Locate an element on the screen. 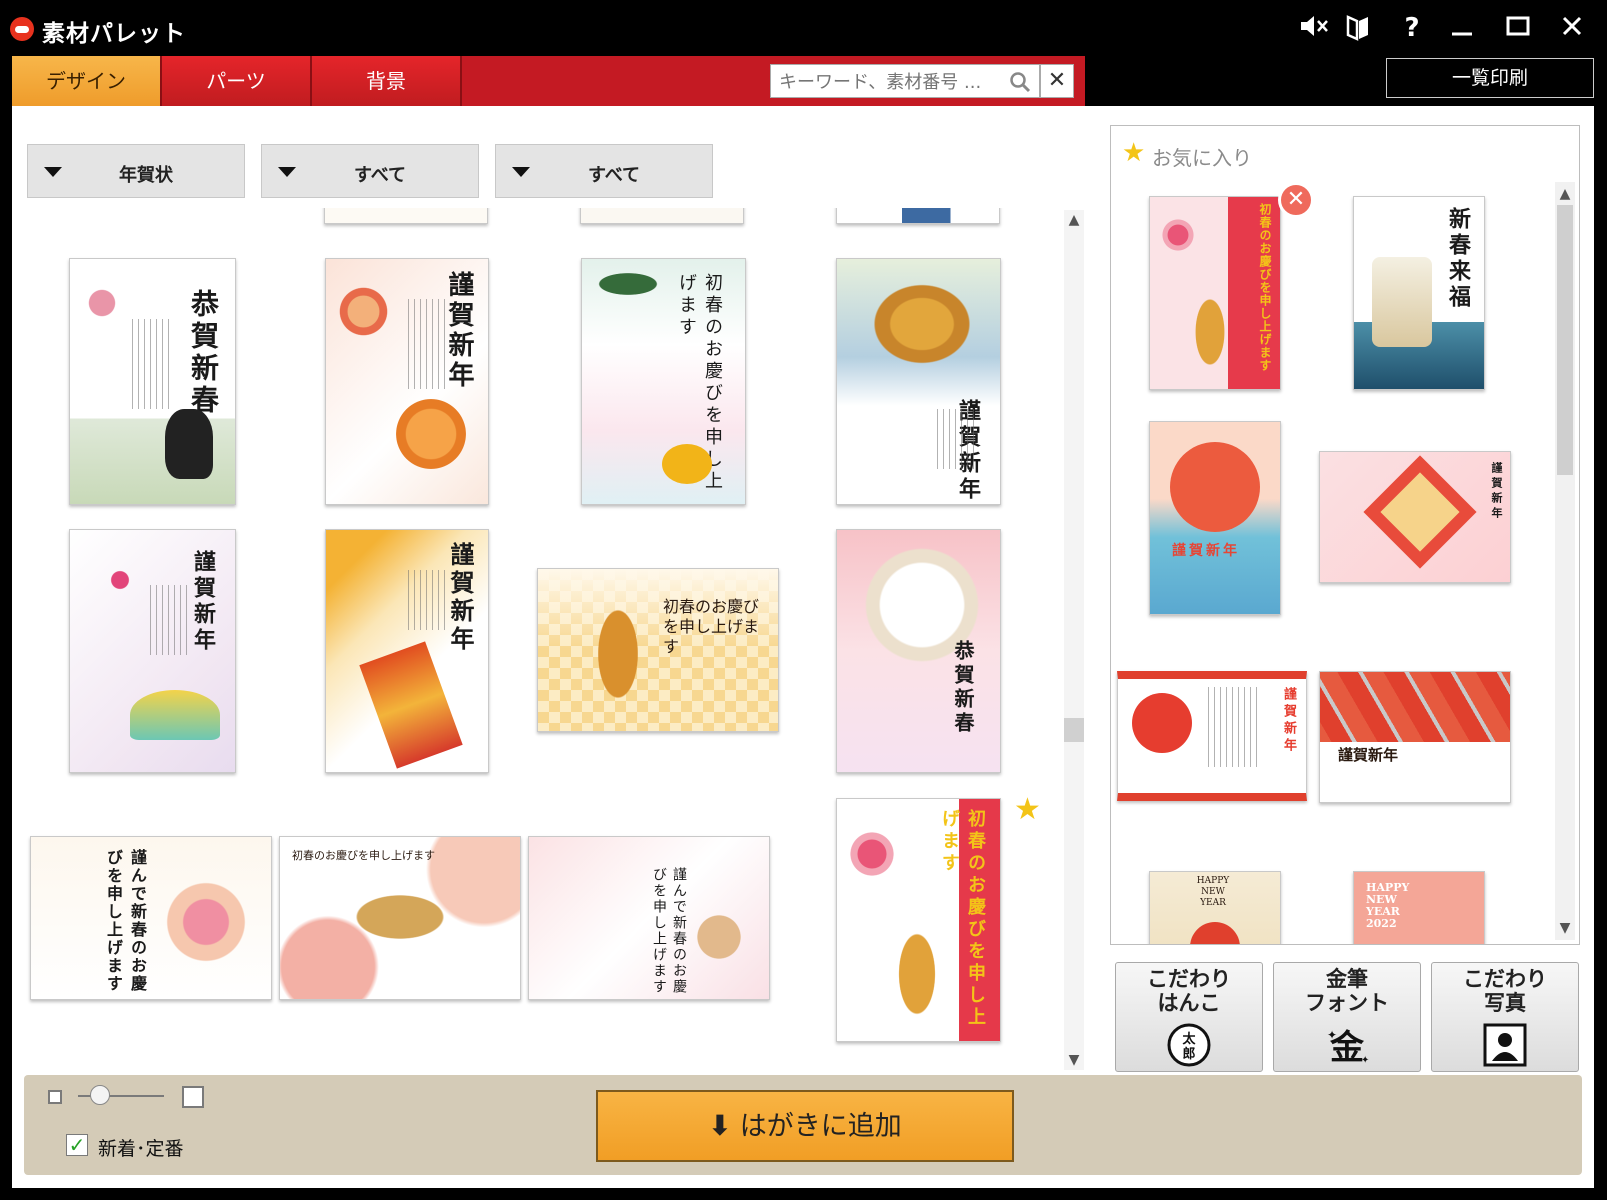 Image resolution: width=1607 pixels, height=1200 pixels. close-icon is located at coordinates (1572, 28).